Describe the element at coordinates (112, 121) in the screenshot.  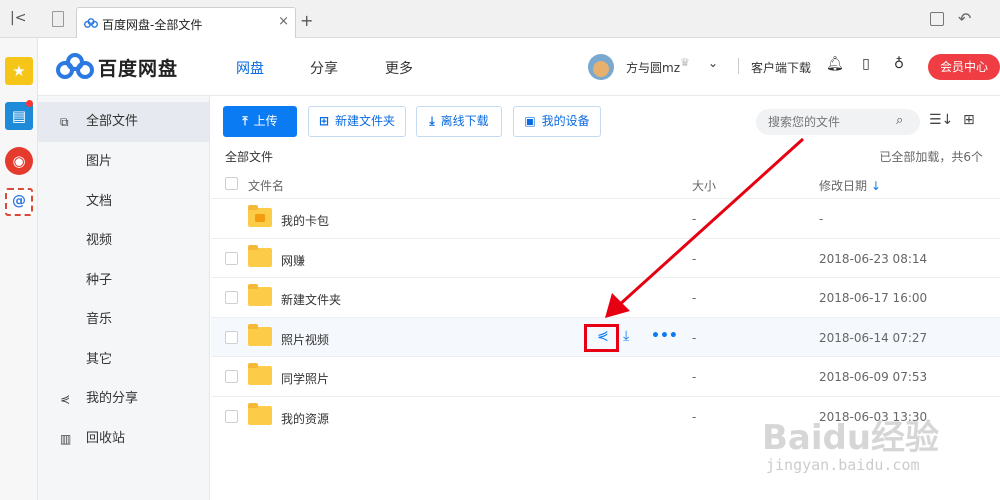
I see `sidebar-item-label: 全部文件` at that location.